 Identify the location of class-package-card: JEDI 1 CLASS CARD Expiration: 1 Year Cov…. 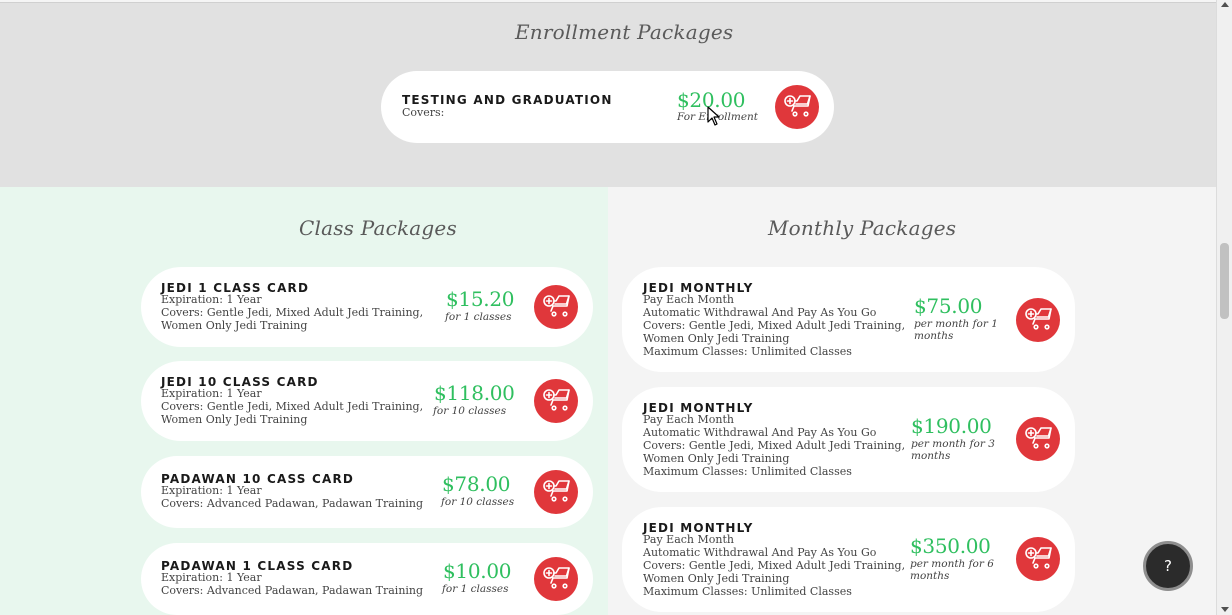
(367, 307).